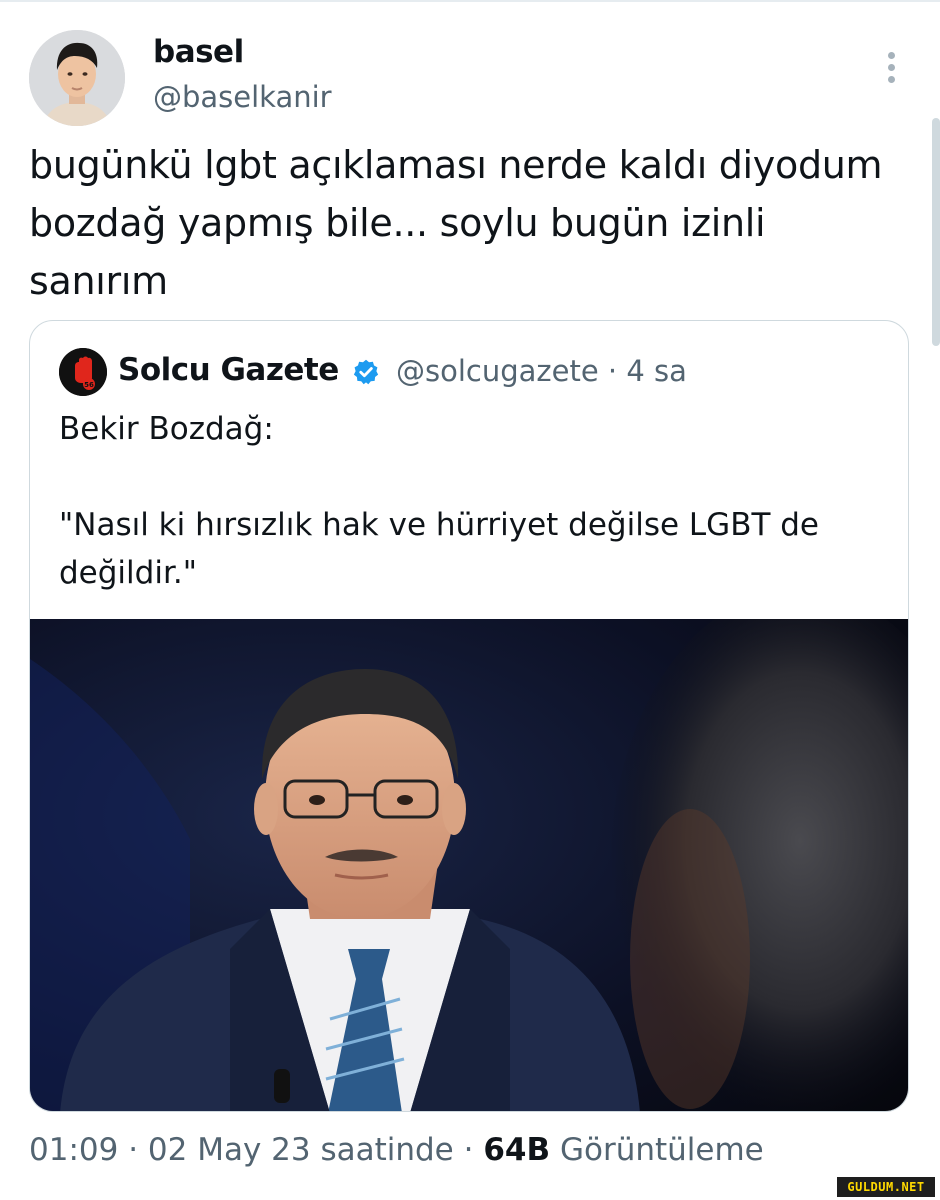 The image size is (940, 1200). I want to click on tweet-date: 02 May 23 saatinde, so click(301, 1150).